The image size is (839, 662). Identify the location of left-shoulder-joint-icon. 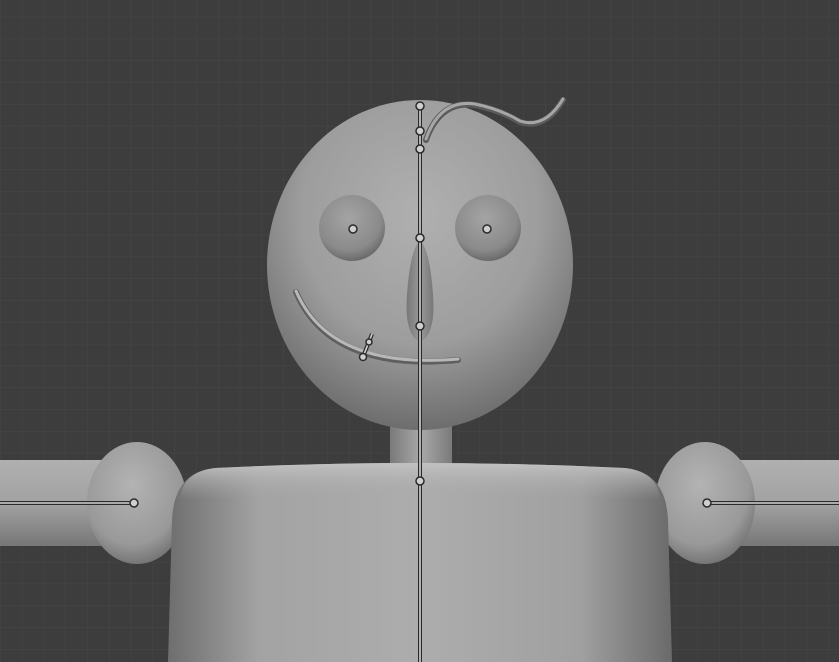
(134, 503).